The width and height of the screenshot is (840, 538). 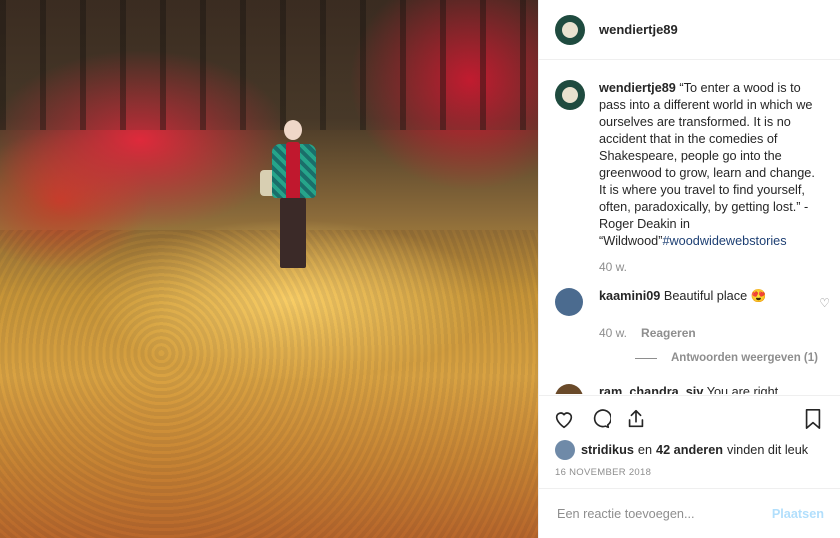 I want to click on view-replies-label: Antwoorden weergeven (1), so click(x=744, y=358).